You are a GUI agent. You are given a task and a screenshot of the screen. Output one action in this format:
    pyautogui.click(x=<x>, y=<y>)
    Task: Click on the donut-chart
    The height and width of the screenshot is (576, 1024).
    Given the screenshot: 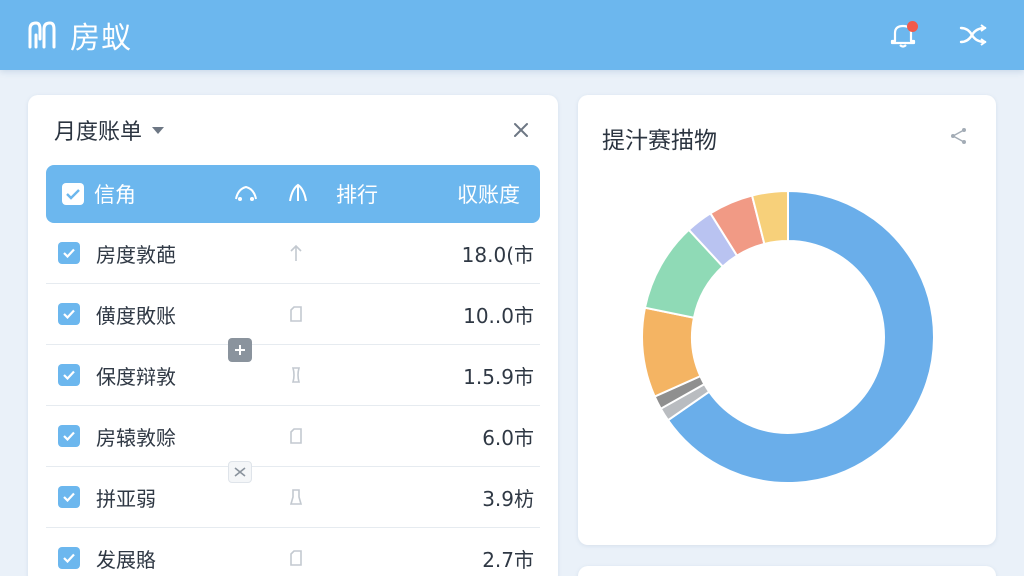 What is the action you would take?
    pyautogui.click(x=788, y=336)
    